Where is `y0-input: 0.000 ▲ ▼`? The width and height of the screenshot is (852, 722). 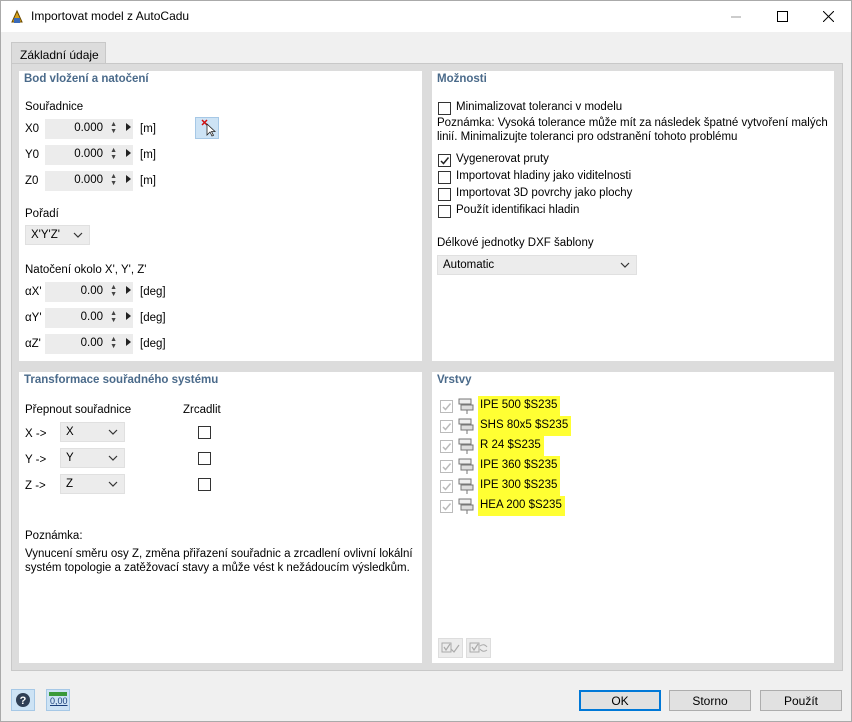
y0-input: 0.000 ▲ ▼ is located at coordinates (89, 155).